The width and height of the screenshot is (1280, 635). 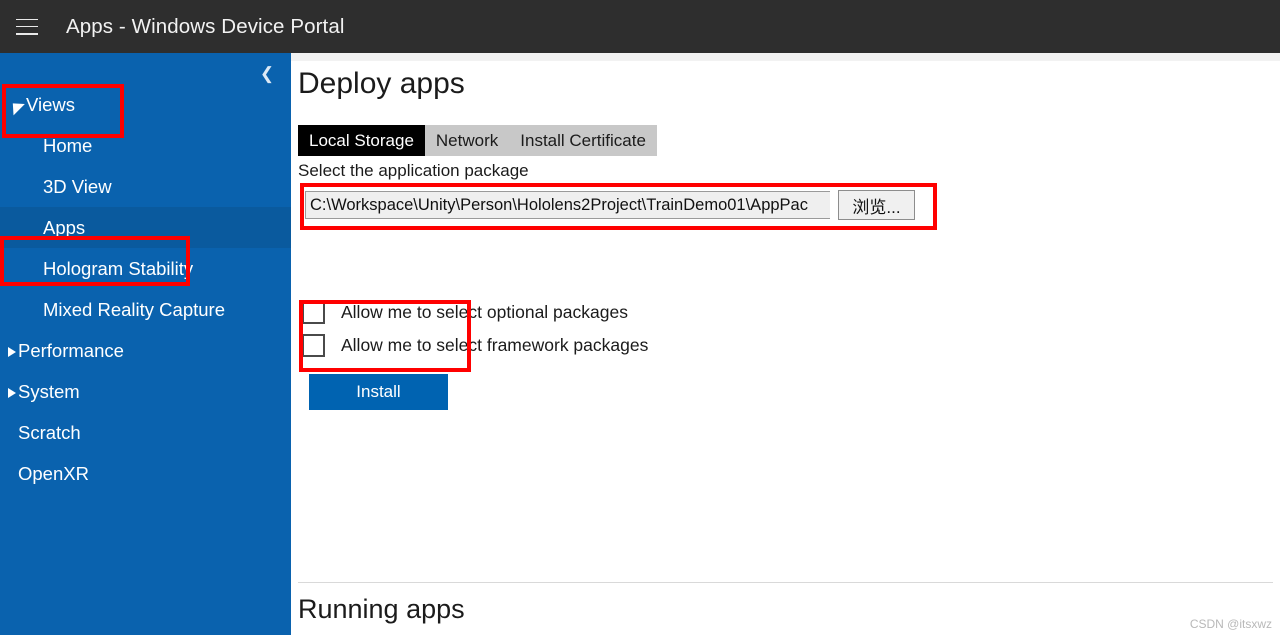 I want to click on watermark: CSDN @itsxwz, so click(x=1230, y=624).